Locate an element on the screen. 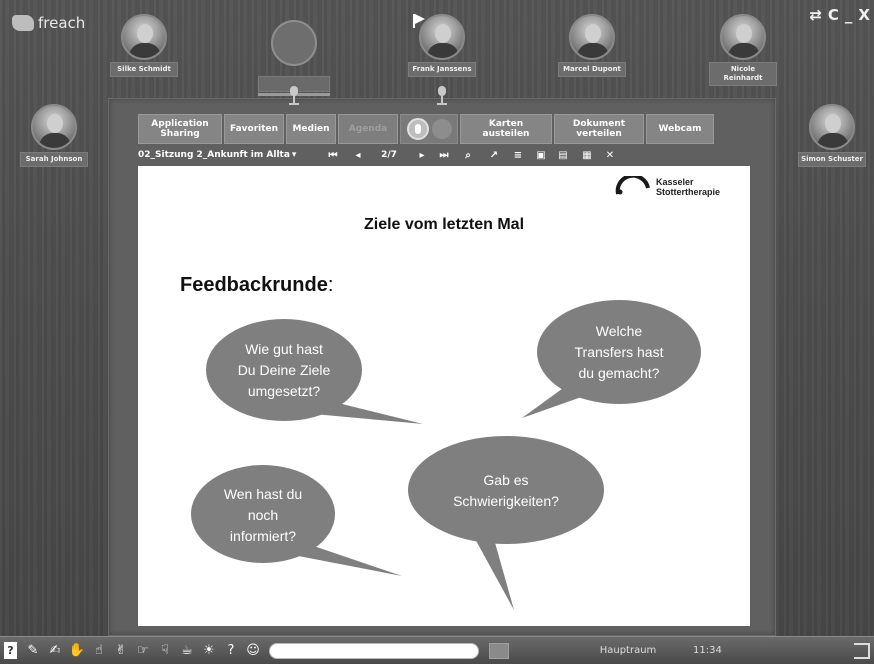 This screenshot has width=874, height=664. bubble-1-text: Wie gut hast Du Deine Ziele umgesetzt? is located at coordinates (284, 370).